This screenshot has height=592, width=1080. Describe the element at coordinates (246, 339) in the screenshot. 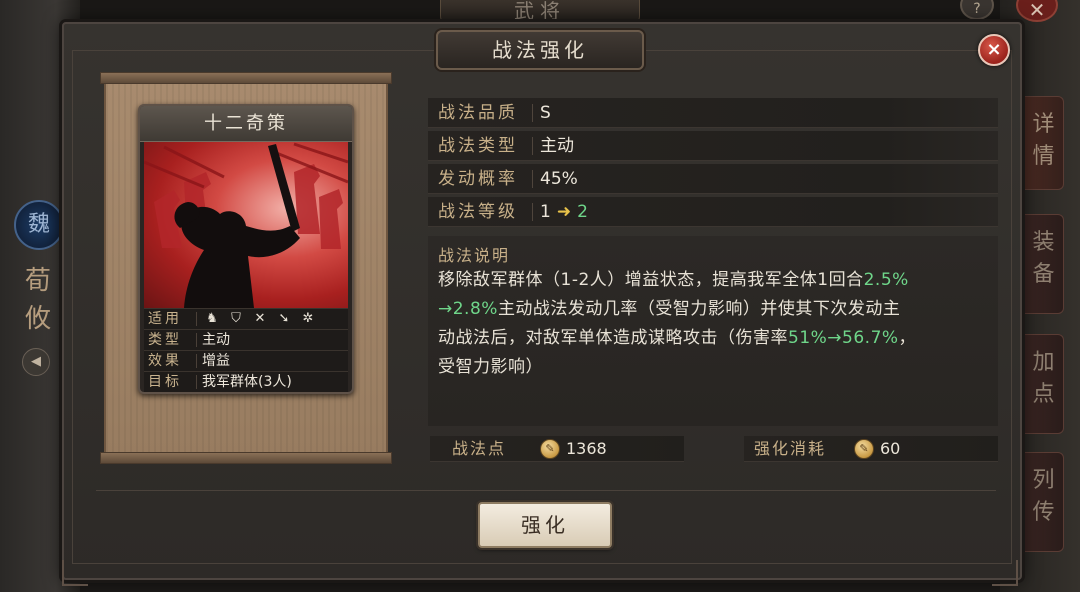

I see `attr-row-type: 类型 主动` at that location.